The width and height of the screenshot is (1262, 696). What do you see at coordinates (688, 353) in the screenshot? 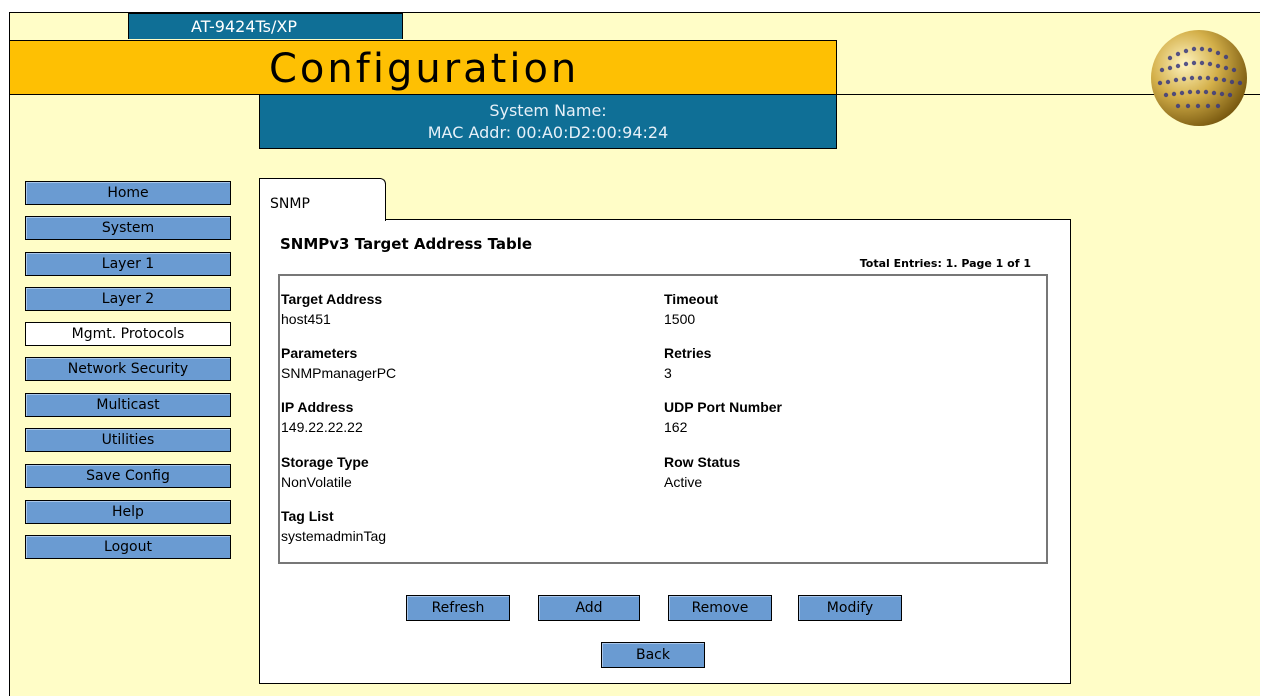
I see `retries-label: Retries` at bounding box center [688, 353].